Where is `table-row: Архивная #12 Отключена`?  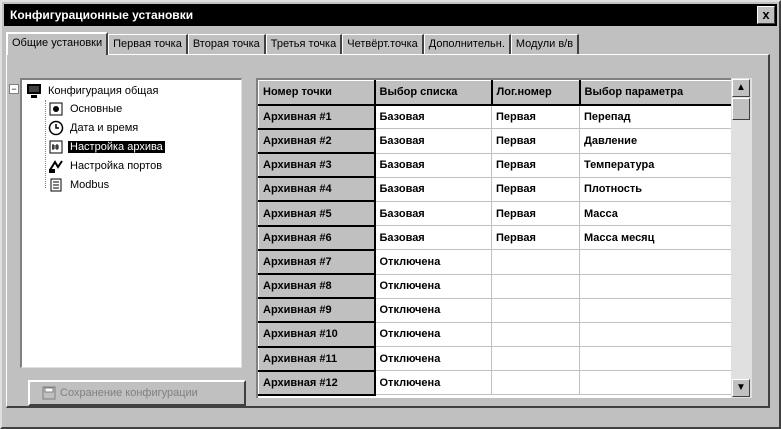 table-row: Архивная #12 Отключена is located at coordinates (496, 383).